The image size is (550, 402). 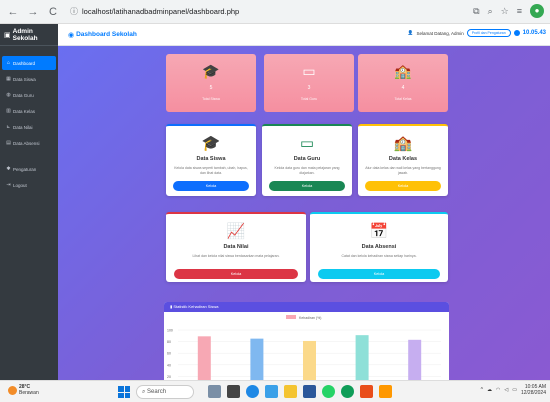 I want to click on y-tick-label: 100, so click(x=170, y=331).